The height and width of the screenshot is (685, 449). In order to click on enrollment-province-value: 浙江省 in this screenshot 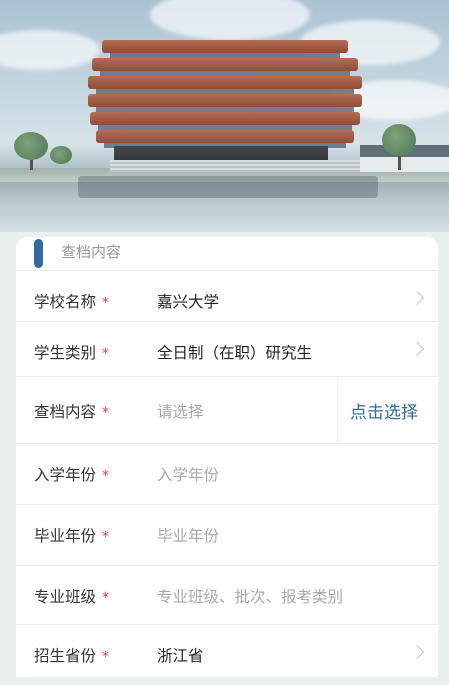, I will do `click(180, 656)`.